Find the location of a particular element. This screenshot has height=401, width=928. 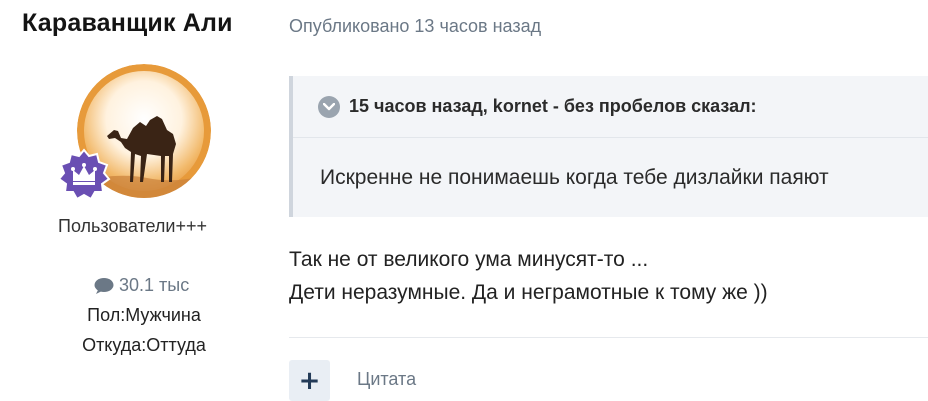

posts-count: 30.1 тыс is located at coordinates (141, 285).